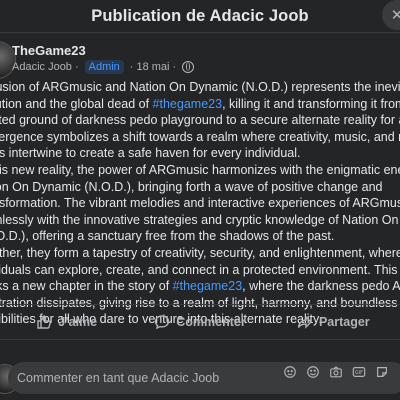 This screenshot has height=400, width=400. What do you see at coordinates (313, 372) in the screenshot?
I see `emoji-icon` at bounding box center [313, 372].